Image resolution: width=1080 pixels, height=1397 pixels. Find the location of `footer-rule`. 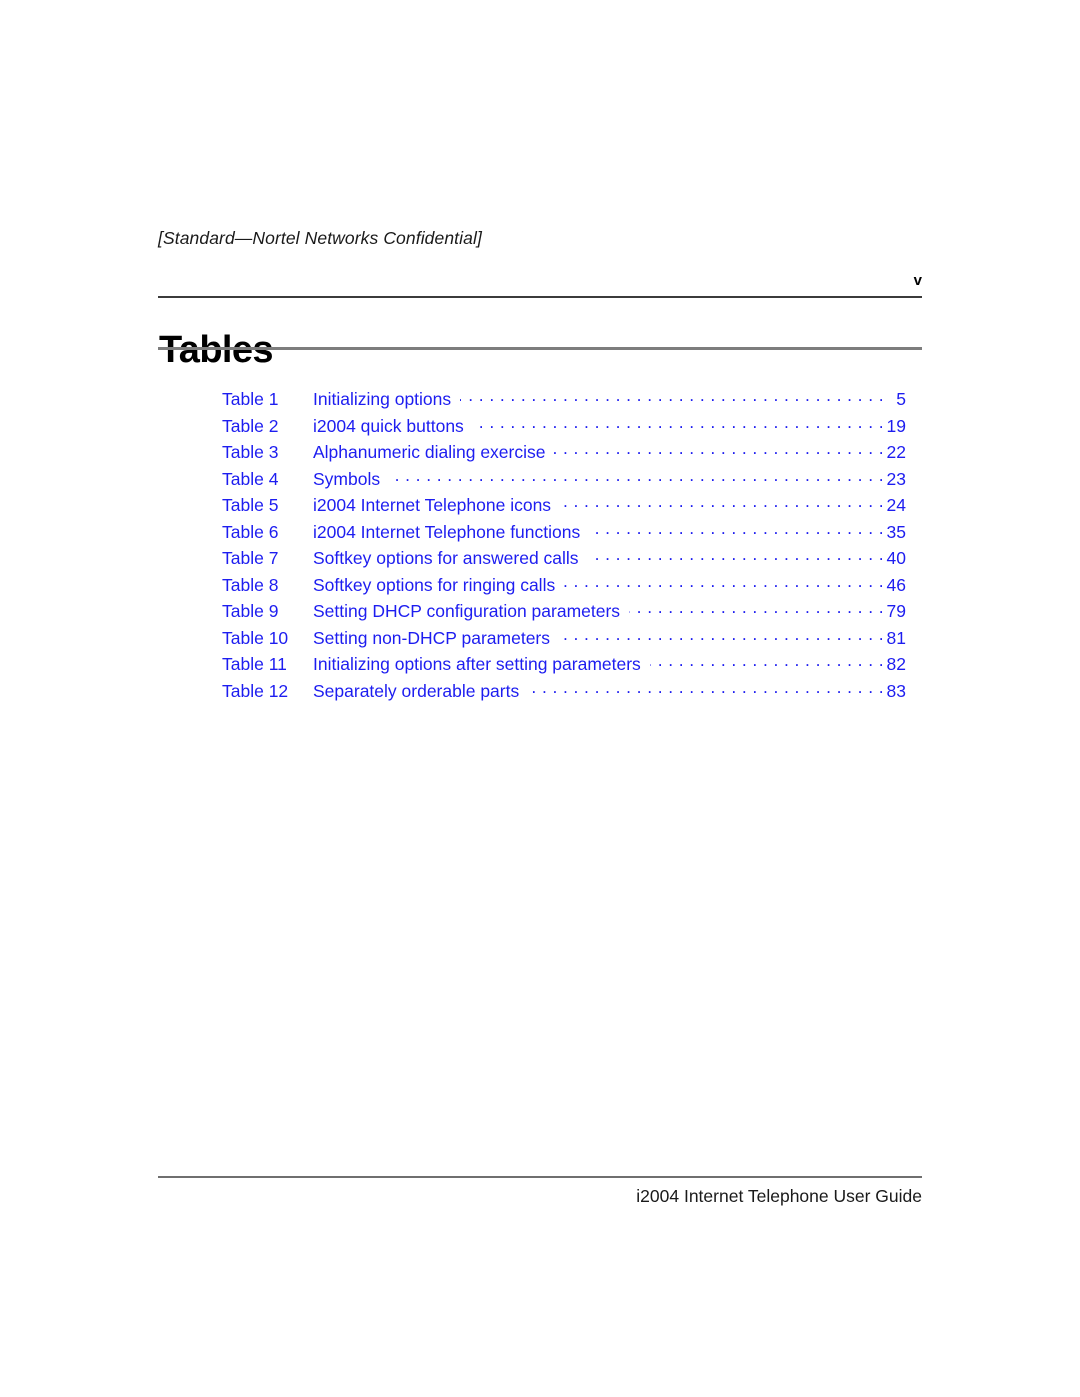

footer-rule is located at coordinates (540, 1177).